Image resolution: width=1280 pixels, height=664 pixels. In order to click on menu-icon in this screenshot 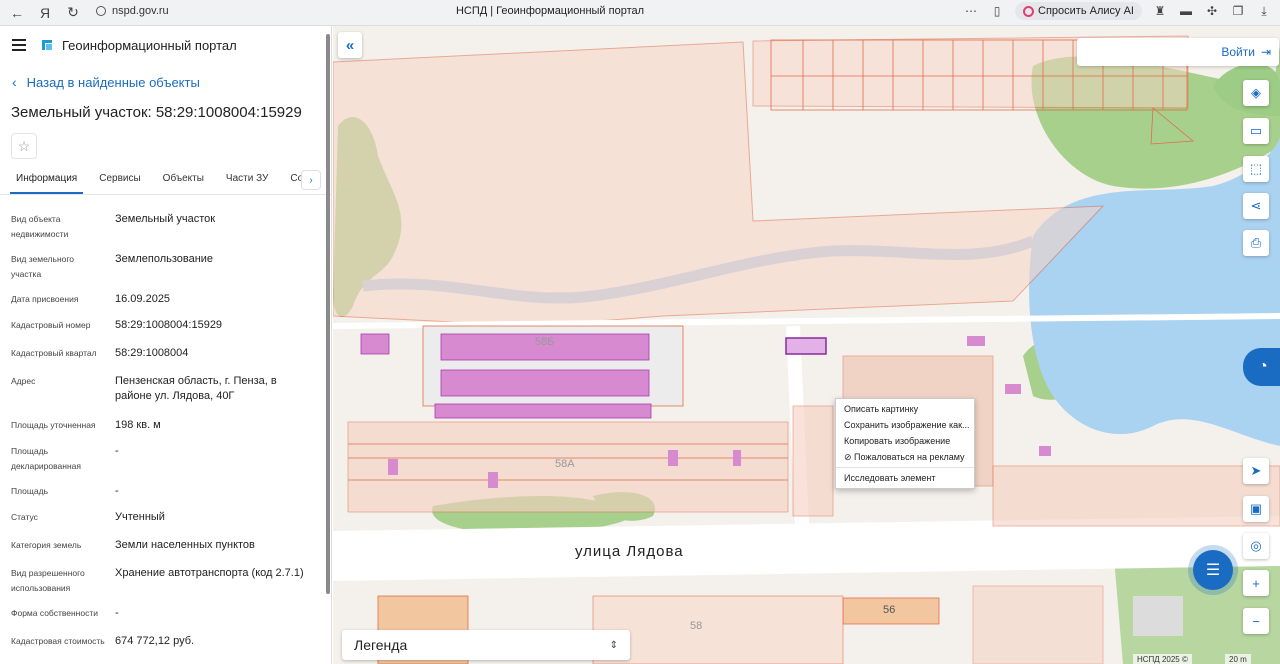, I will do `click(19, 45)`.